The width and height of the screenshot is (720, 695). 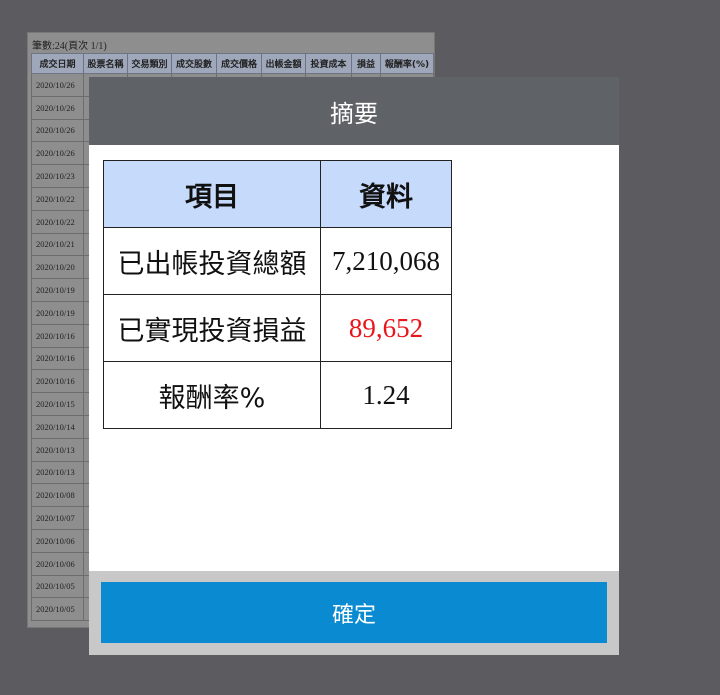 I want to click on row-label: 報酬率%, so click(x=212, y=395).